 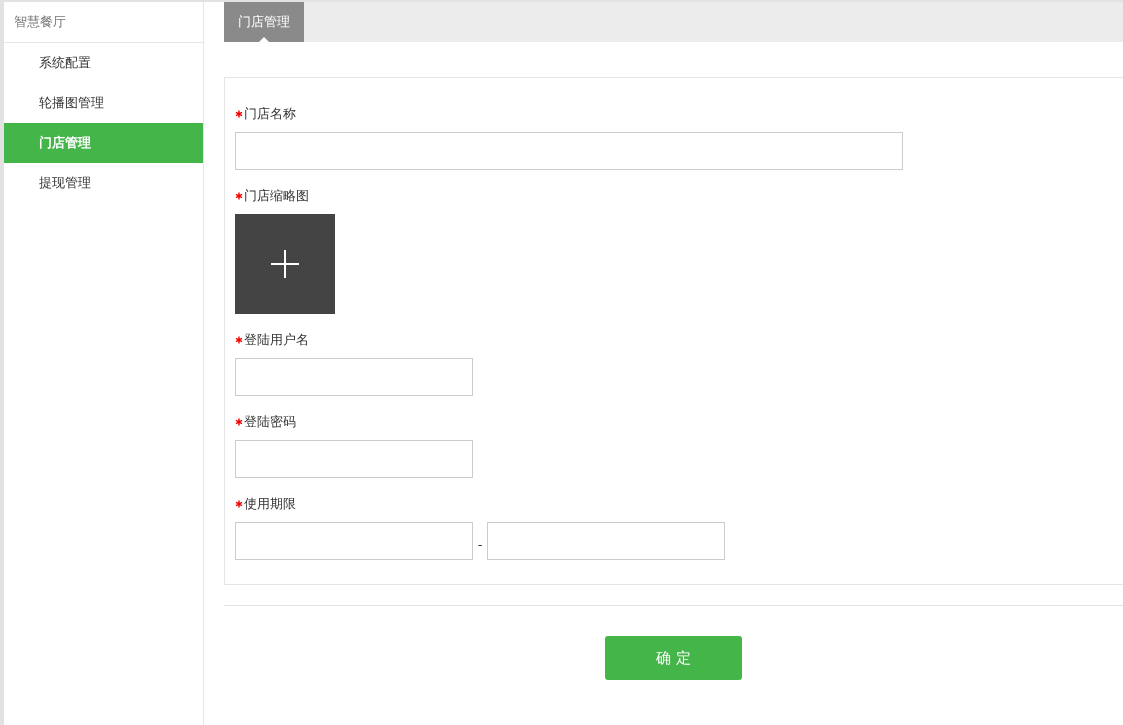 I want to click on app-title: 智慧餐厅, so click(x=103, y=22).